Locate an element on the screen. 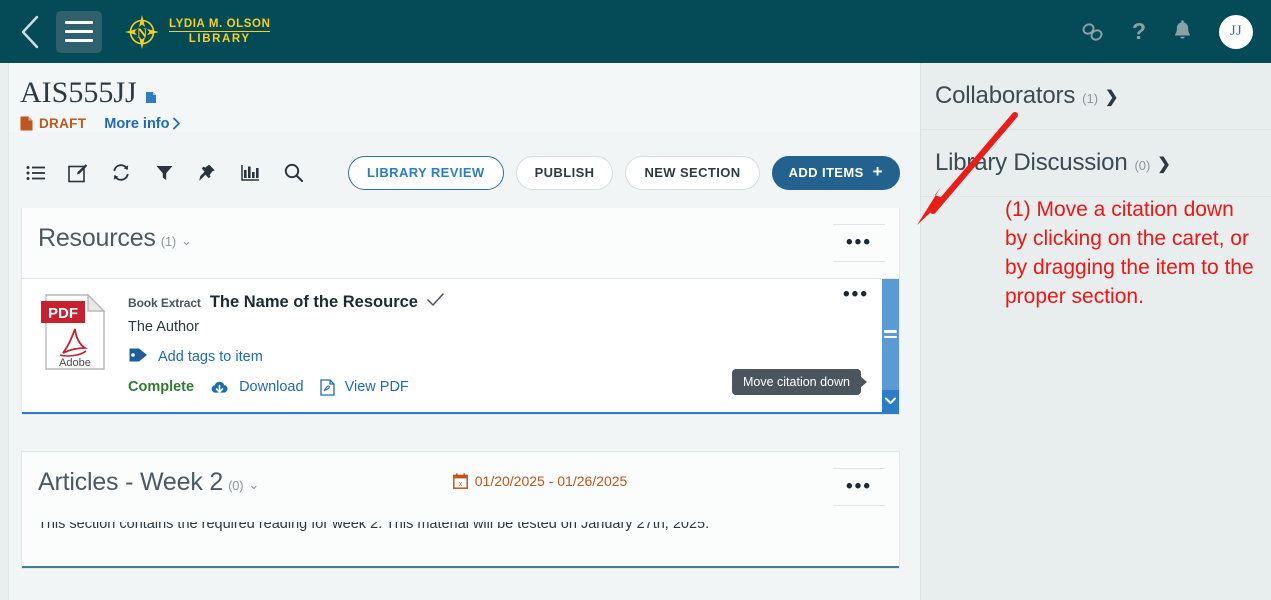 The width and height of the screenshot is (1271, 600). articles-card-accent-border is located at coordinates (460, 566).